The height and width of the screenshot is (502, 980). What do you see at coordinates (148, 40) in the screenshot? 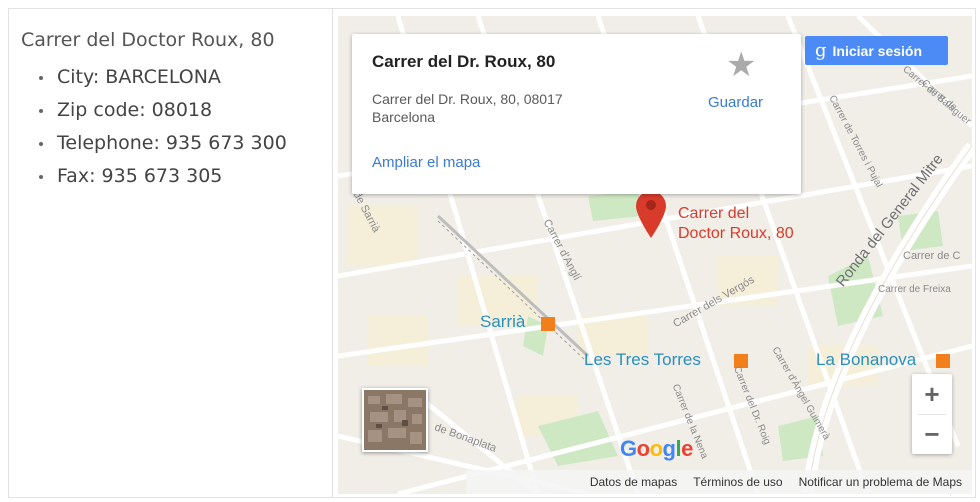
I see `address-title: Carrer del Doctor Roux, 80` at bounding box center [148, 40].